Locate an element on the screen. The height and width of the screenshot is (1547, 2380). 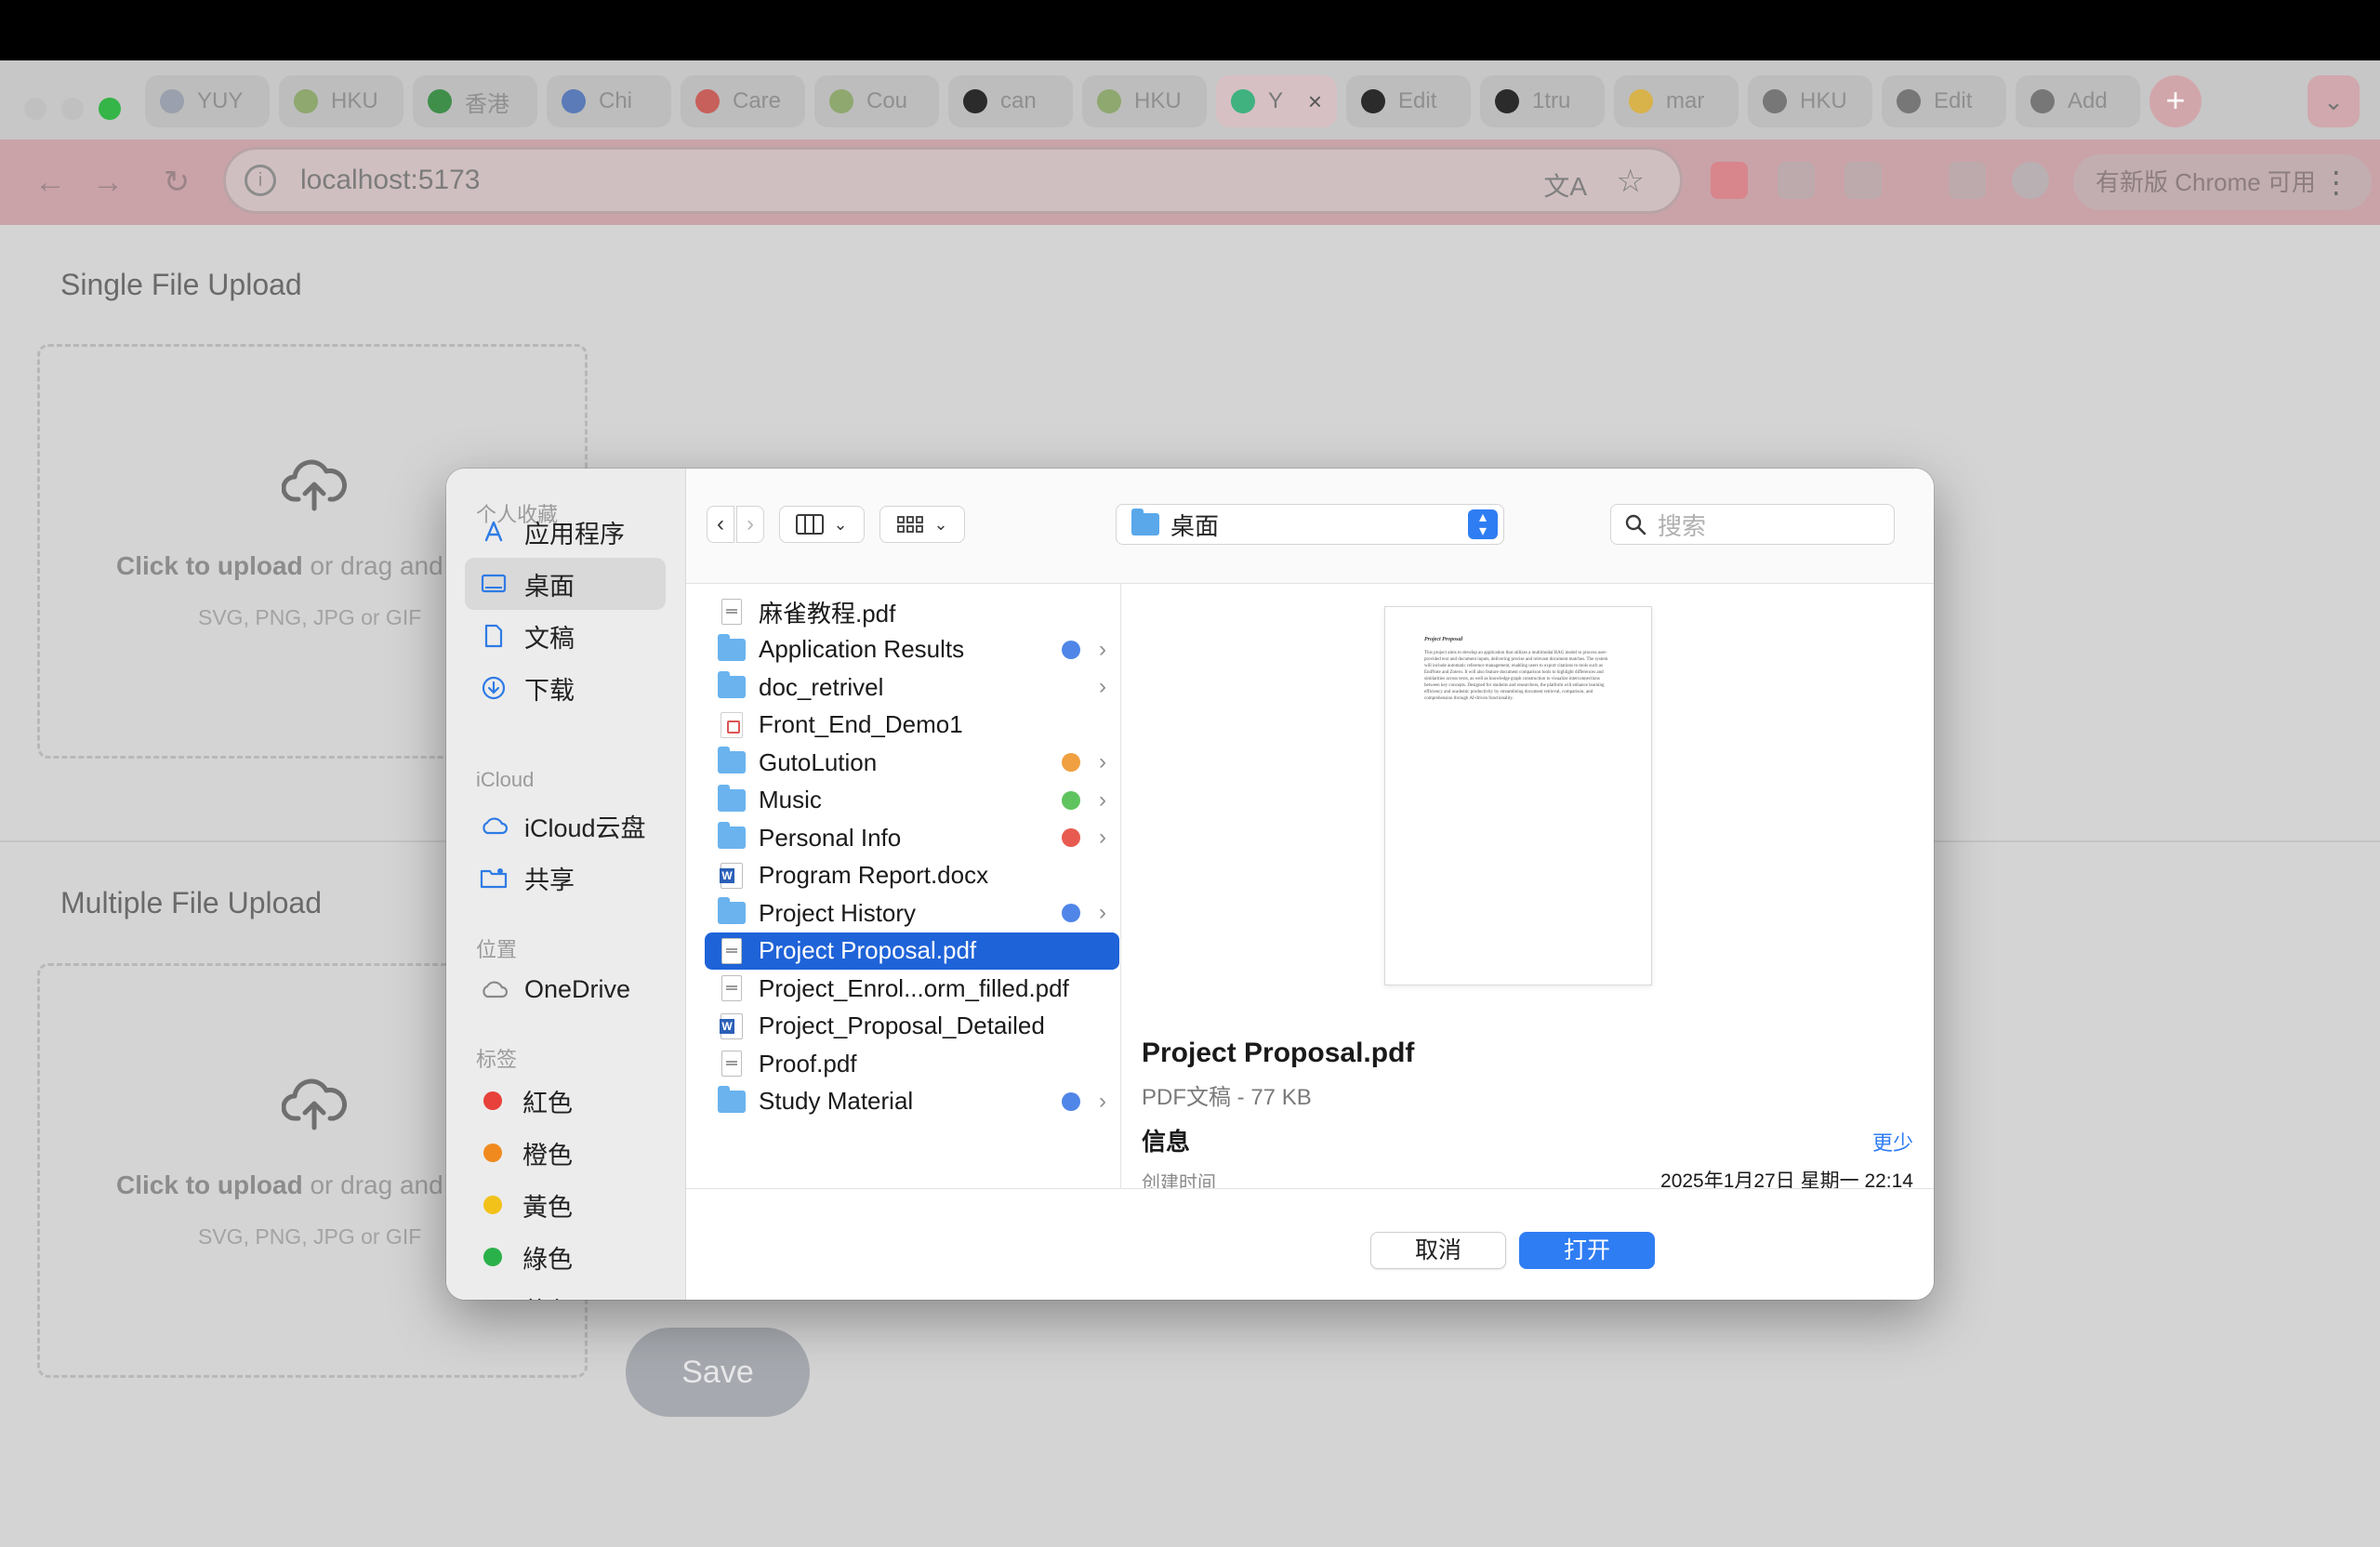
save-button: Save is located at coordinates (718, 1372).